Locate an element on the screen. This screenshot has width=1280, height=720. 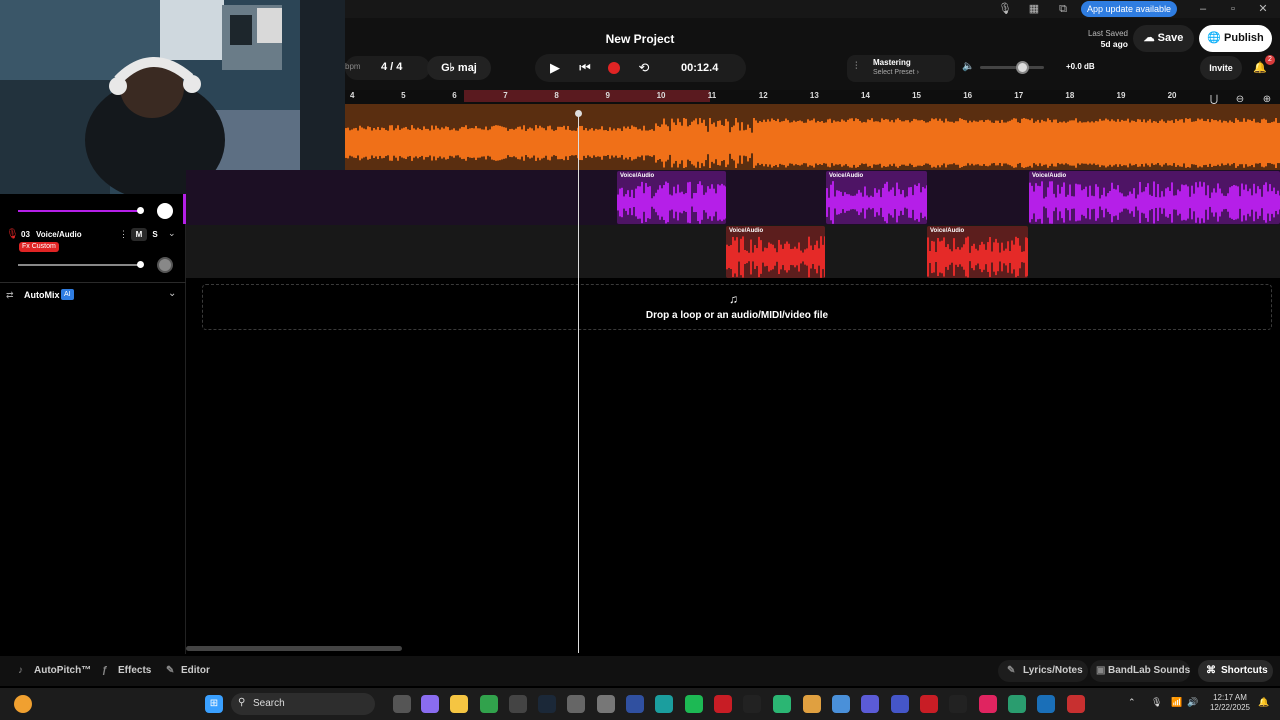
track-2-pan-knob is located at coordinates (165, 211).